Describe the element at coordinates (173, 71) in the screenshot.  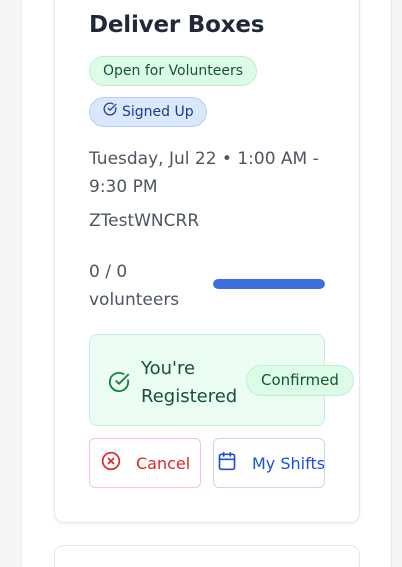
I see `status-badge: Open for Volunteers` at that location.